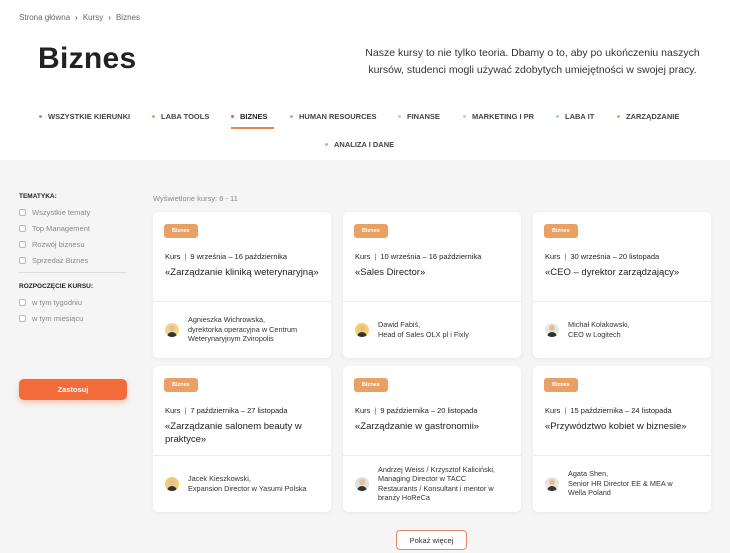 The width and height of the screenshot is (730, 553). What do you see at coordinates (87, 58) in the screenshot?
I see `page-title: Biznes` at bounding box center [87, 58].